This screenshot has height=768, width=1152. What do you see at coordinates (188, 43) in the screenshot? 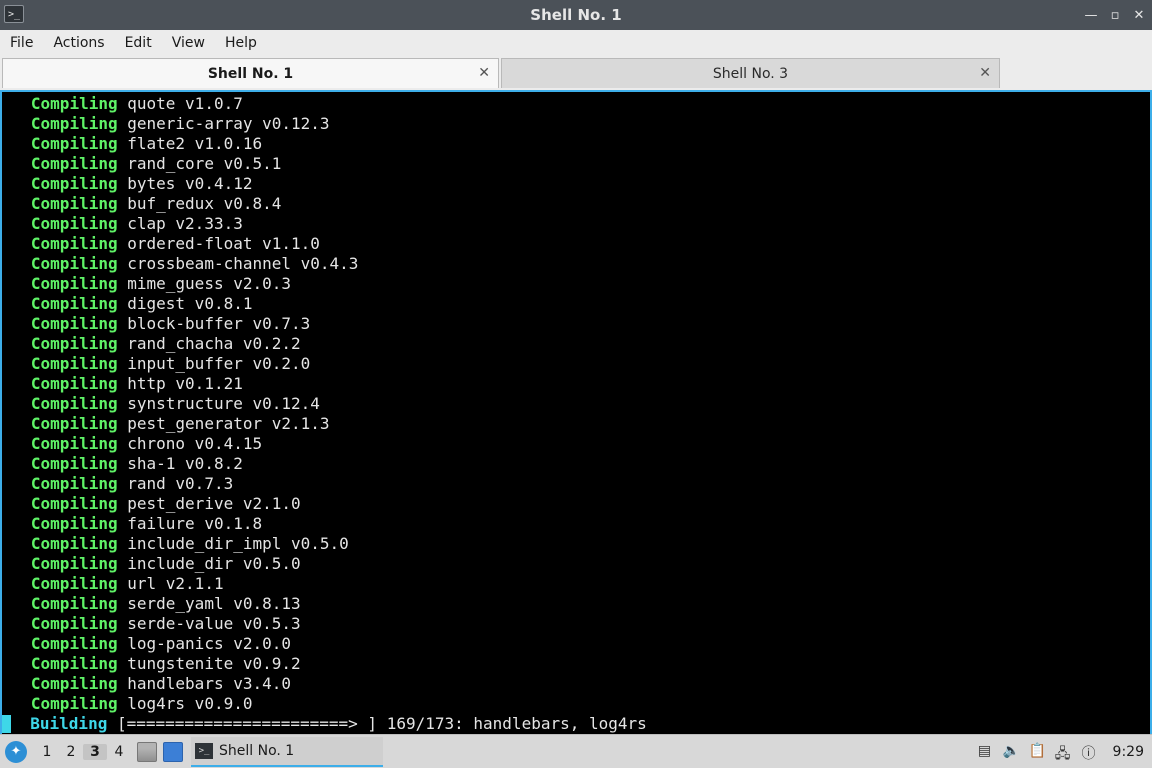
I see `menu-view: View` at bounding box center [188, 43].